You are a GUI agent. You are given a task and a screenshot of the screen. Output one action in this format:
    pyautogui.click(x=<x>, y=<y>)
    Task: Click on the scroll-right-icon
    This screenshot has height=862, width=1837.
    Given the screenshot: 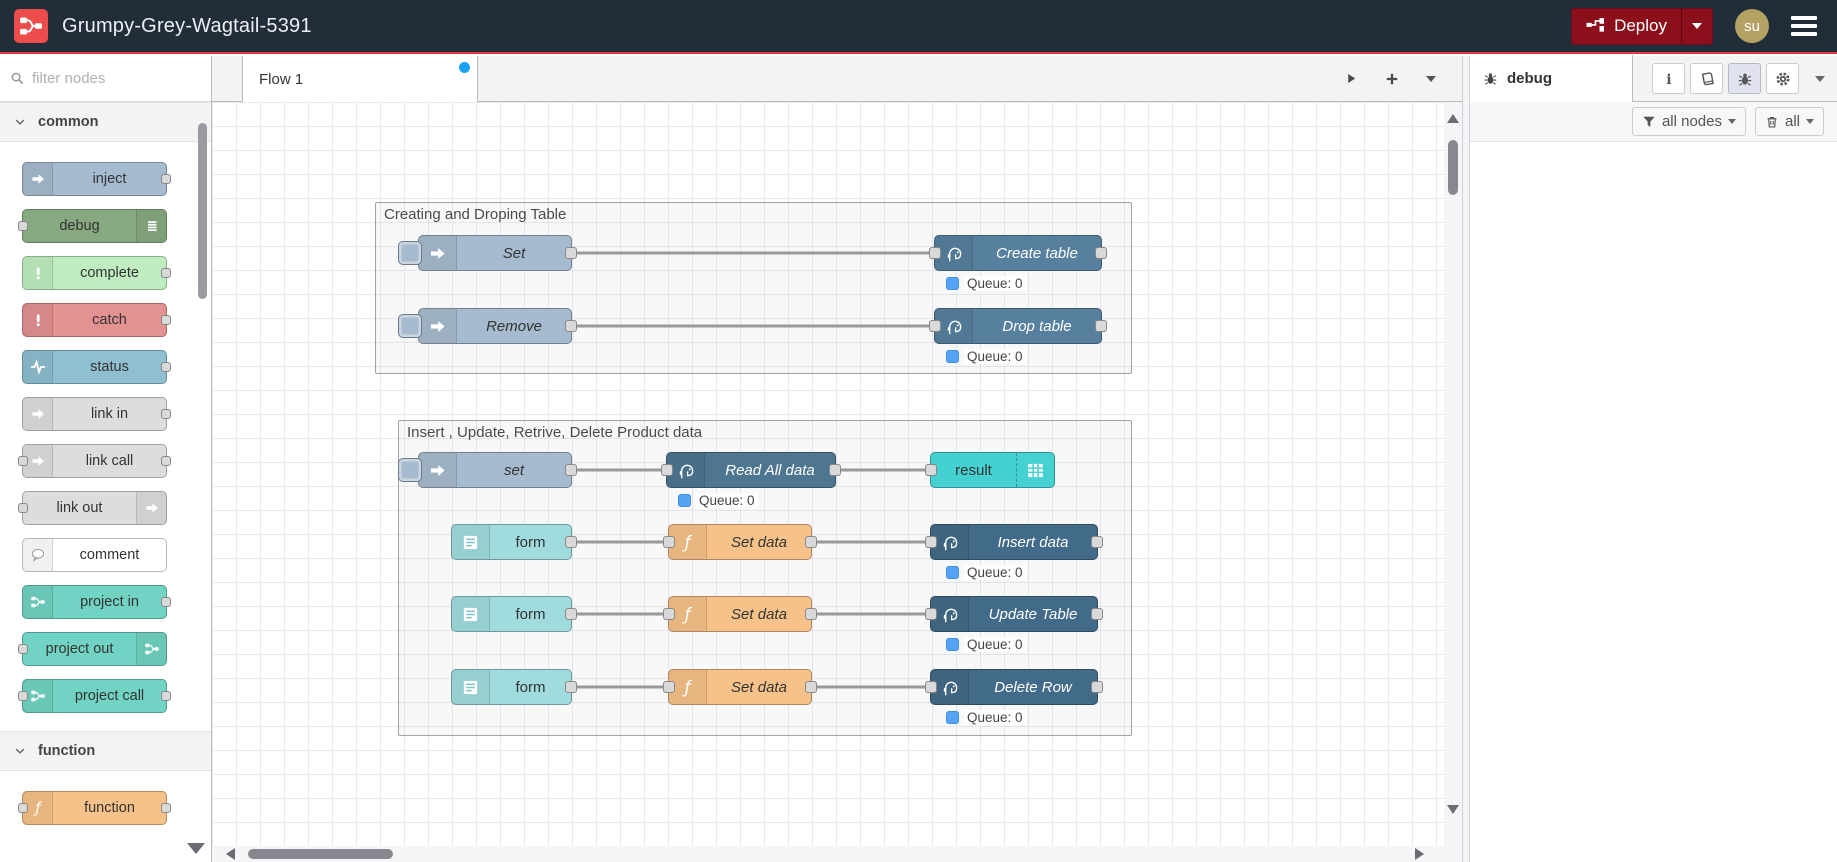 What is the action you would take?
    pyautogui.click(x=1419, y=854)
    